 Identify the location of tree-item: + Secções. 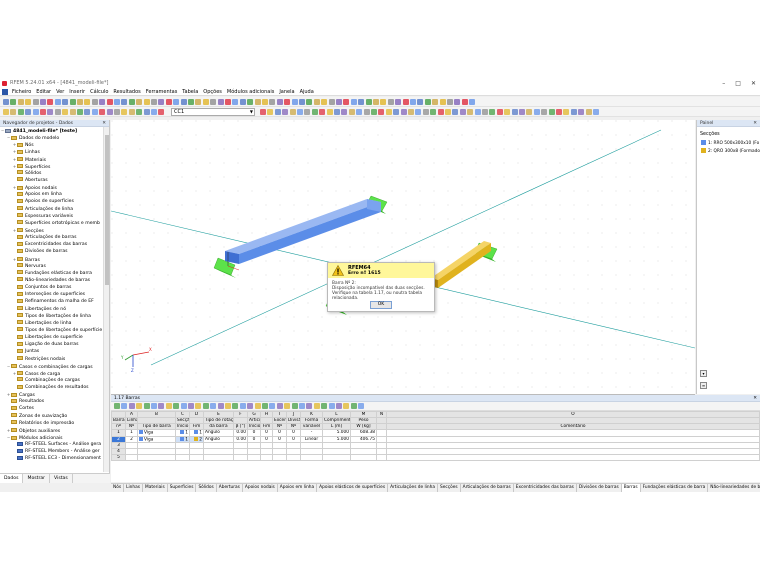
(51, 230).